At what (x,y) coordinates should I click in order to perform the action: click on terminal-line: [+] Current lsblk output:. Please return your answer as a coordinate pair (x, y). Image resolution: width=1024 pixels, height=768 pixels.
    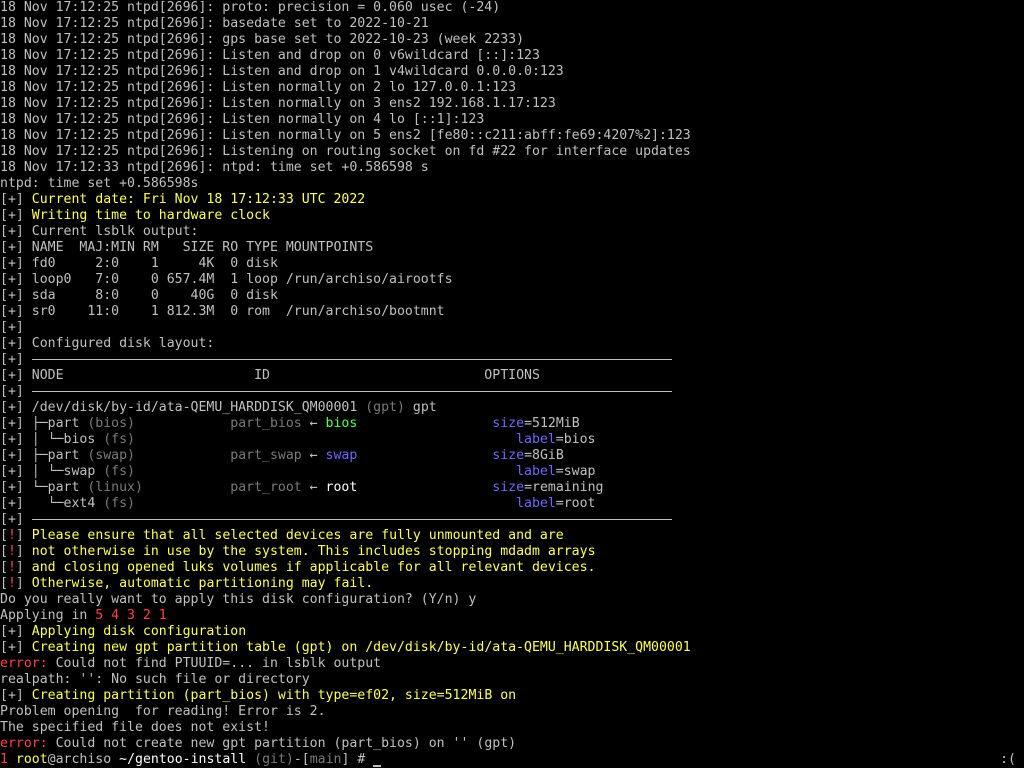
    Looking at the image, I should click on (512, 232).